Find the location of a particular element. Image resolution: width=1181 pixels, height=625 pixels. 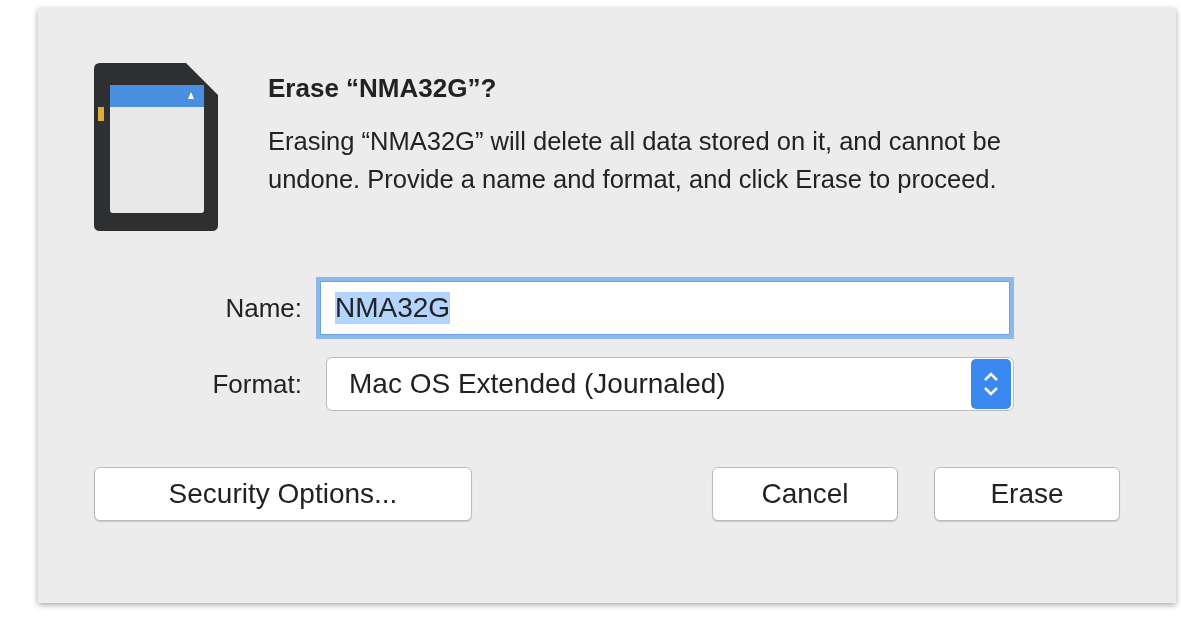

field-label: Format: is located at coordinates (257, 384).